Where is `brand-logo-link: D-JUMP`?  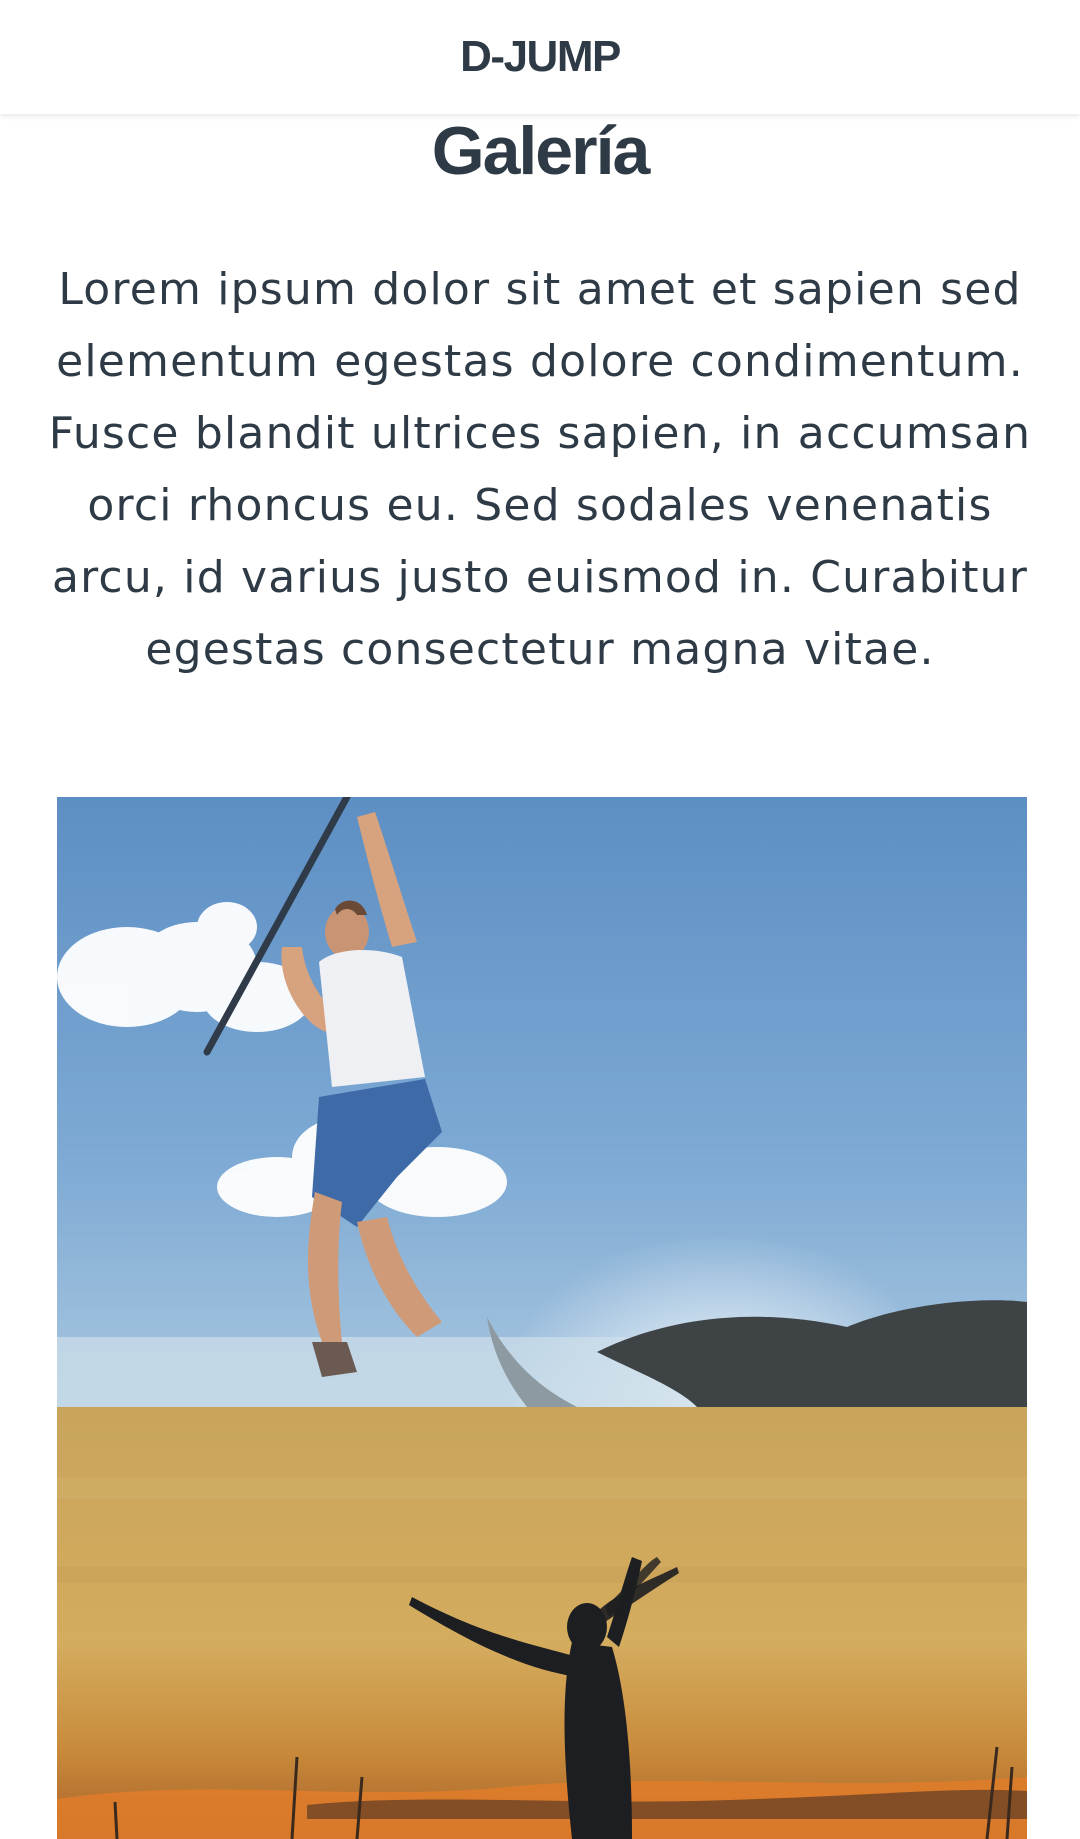
brand-logo-link: D-JUMP is located at coordinates (540, 57).